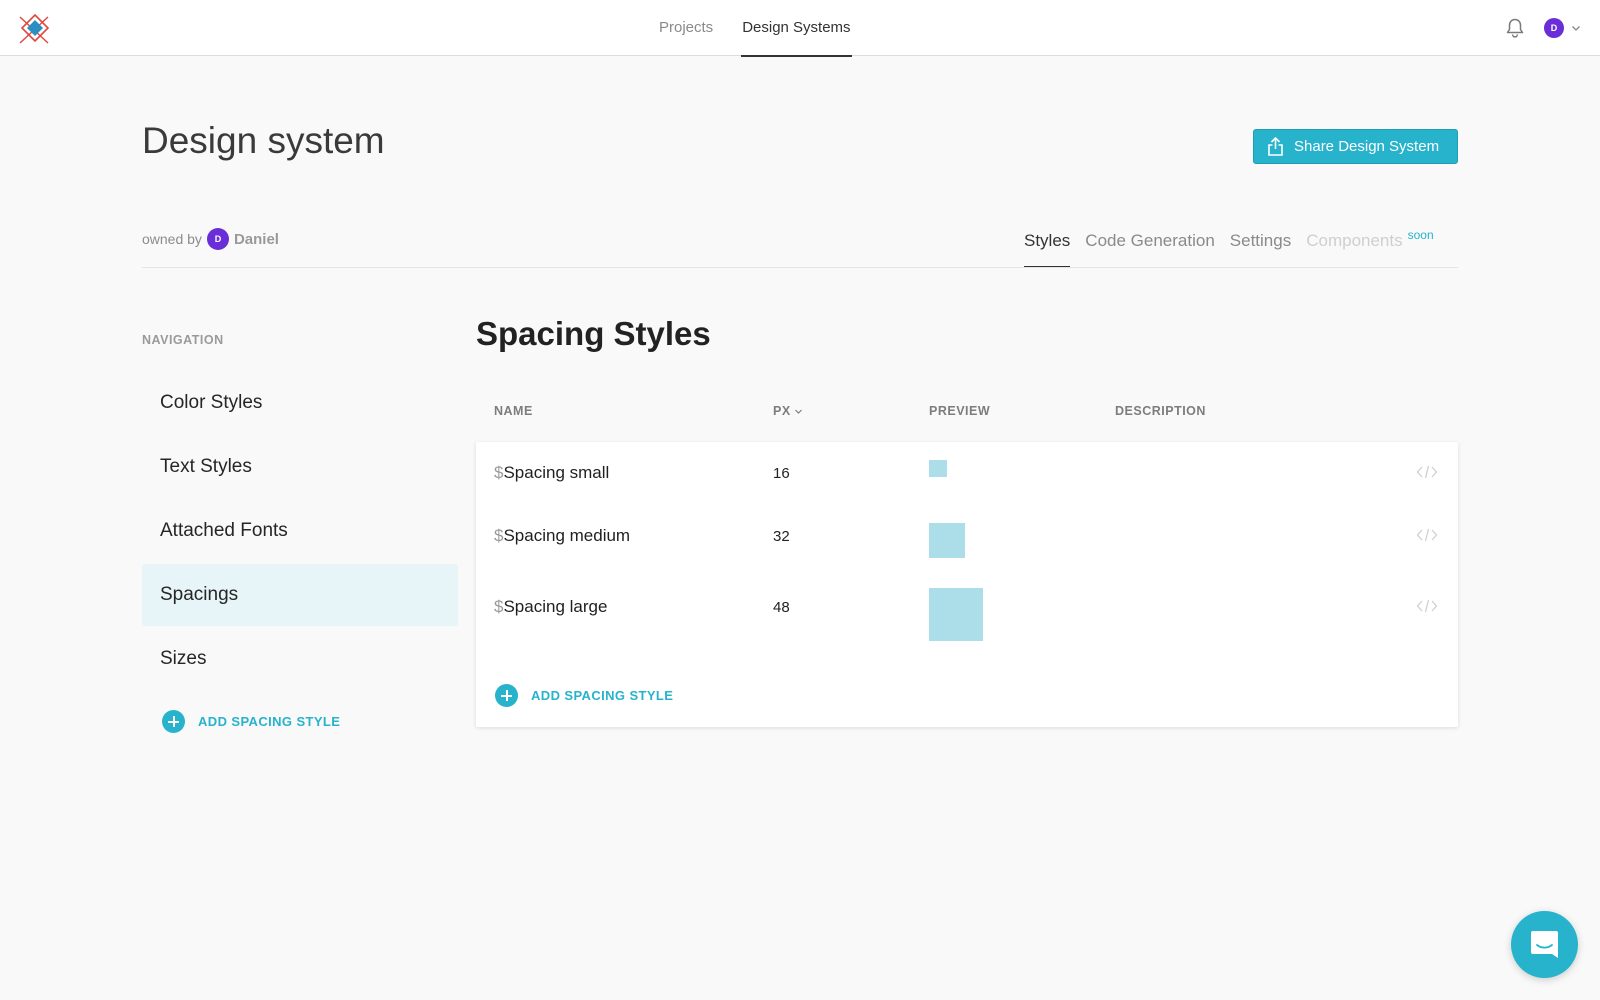  I want to click on spacing-px-value: 48, so click(781, 607).